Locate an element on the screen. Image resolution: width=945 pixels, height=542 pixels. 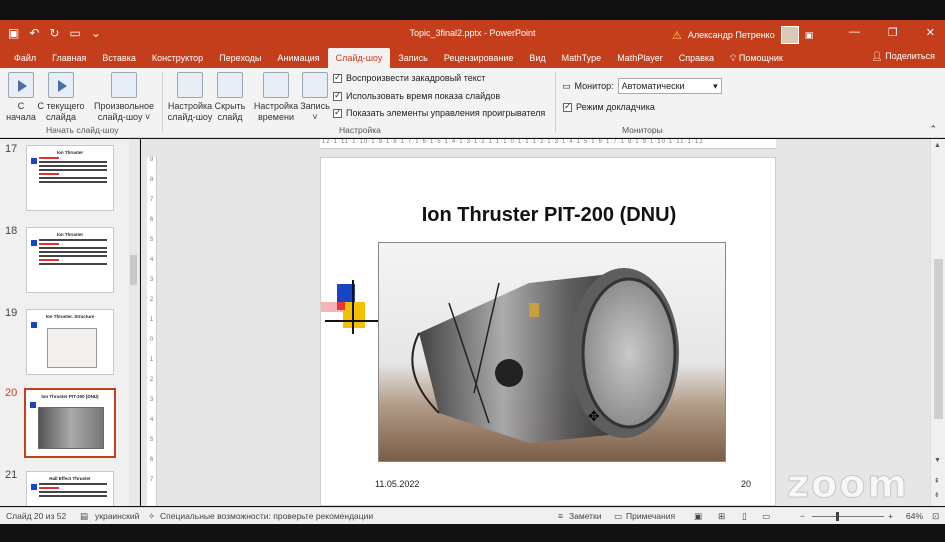
accessibility-icon: ✧ is located at coordinates (151, 516).